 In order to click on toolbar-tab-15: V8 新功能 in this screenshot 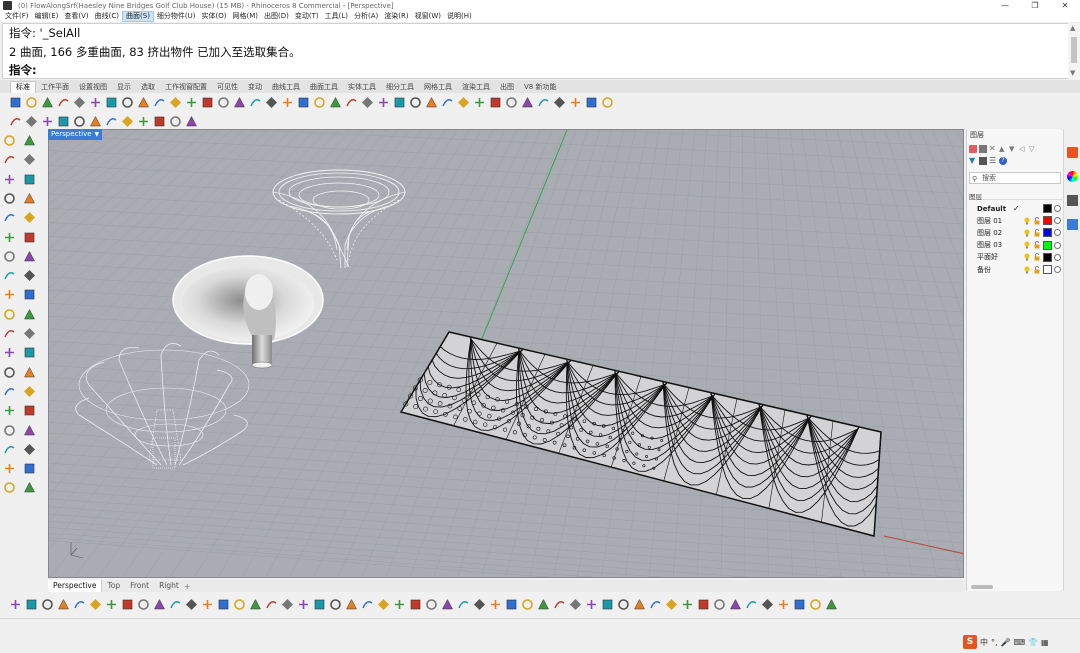, I will do `click(540, 87)`.